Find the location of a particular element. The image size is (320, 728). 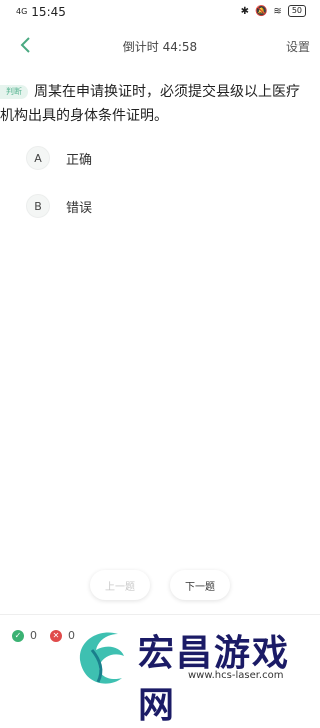

option-label: 错误 is located at coordinates (79, 208).